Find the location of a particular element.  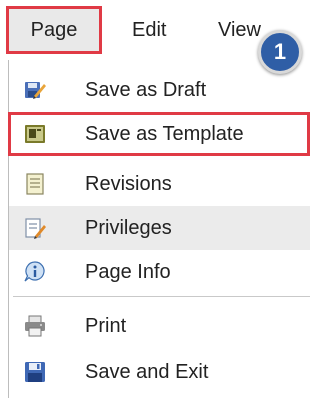

menu-item-label: Save as Template is located at coordinates (164, 133).